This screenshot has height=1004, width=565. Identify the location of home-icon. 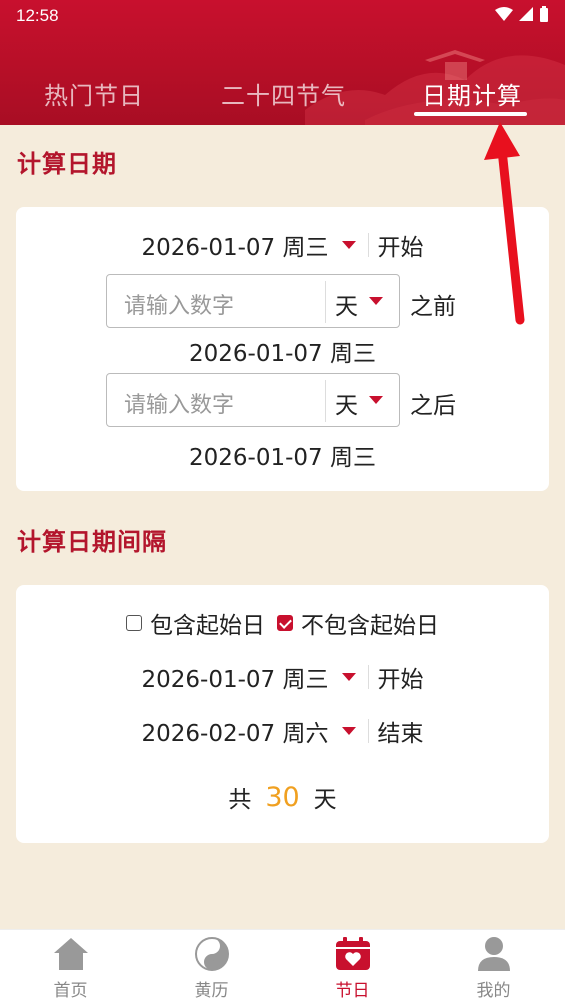
(71, 954).